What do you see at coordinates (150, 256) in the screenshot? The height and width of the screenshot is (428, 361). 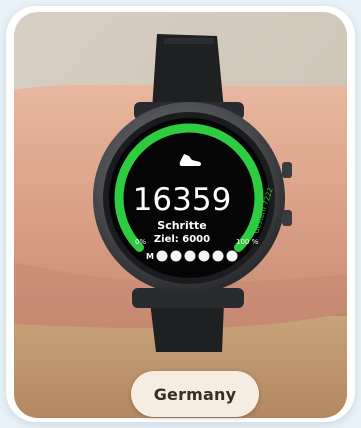 I see `history-icon: M` at bounding box center [150, 256].